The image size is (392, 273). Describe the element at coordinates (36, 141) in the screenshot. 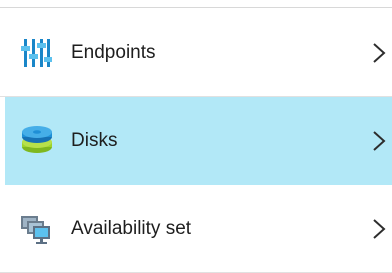

I see `disks-icon` at that location.